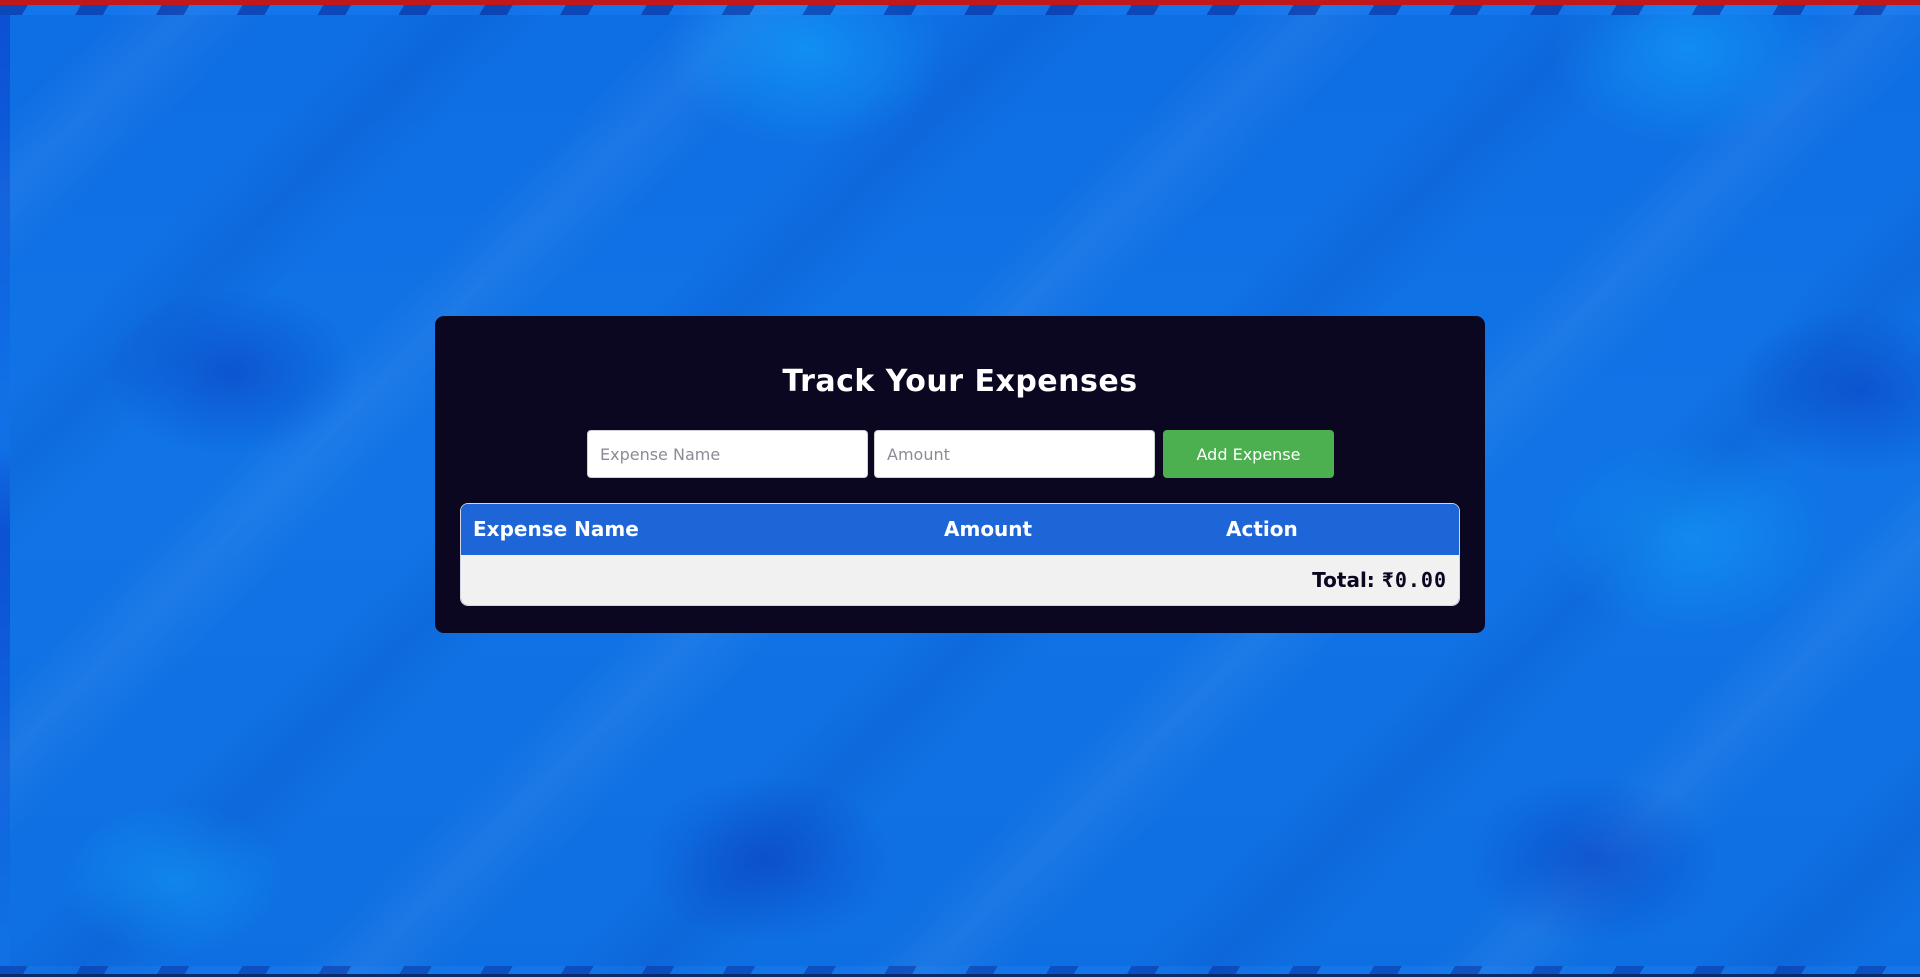 The width and height of the screenshot is (1920, 977). Describe the element at coordinates (1379, 580) in the screenshot. I see `total-display: Total: ₹0.00` at that location.